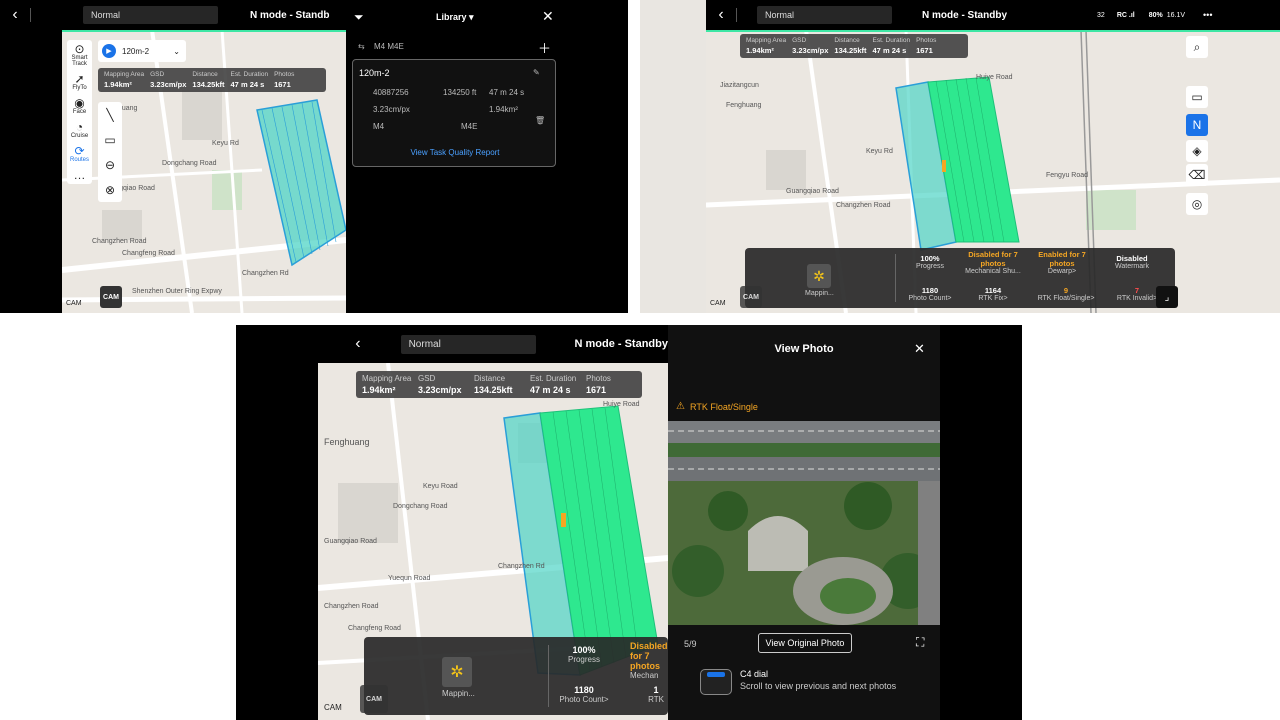 This screenshot has height=720, width=1280. What do you see at coordinates (110, 190) in the screenshot?
I see `cancel-icon: ⊗` at bounding box center [110, 190].